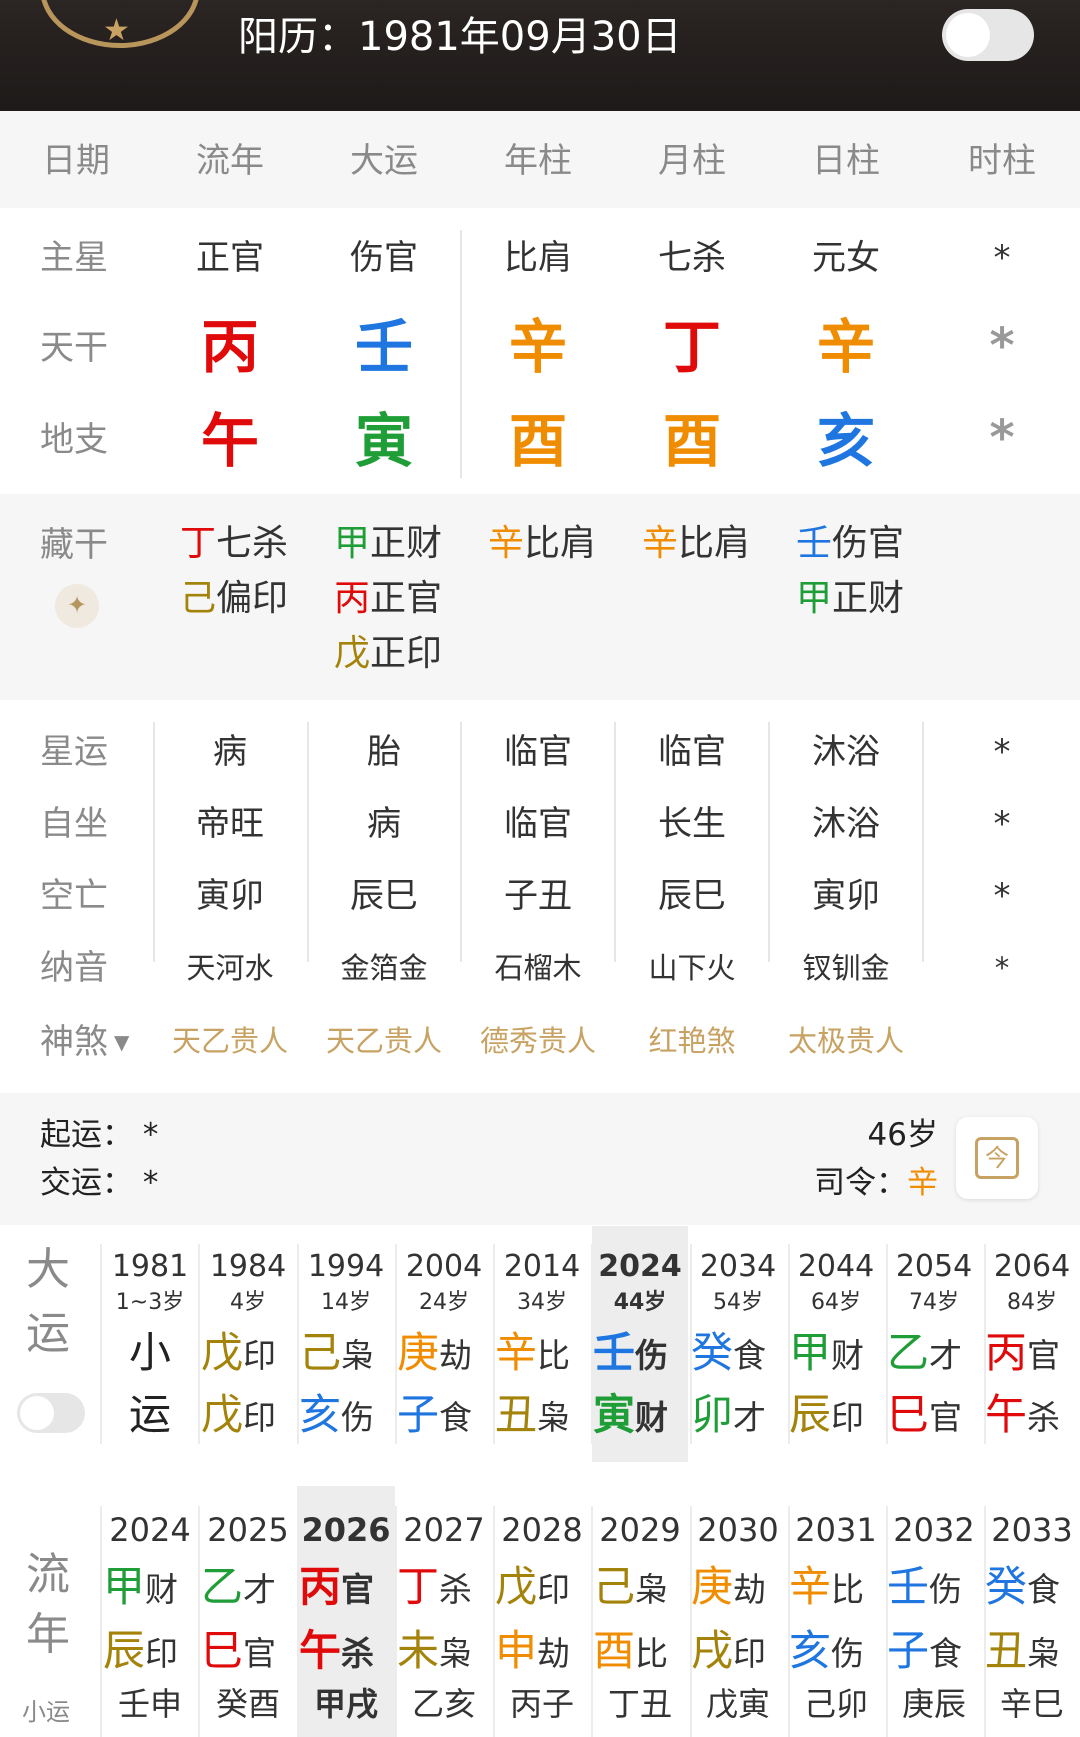 Image resolution: width=1080 pixels, height=1737 pixels. What do you see at coordinates (434, 1587) in the screenshot?
I see `liunian-ganzhi: 丁杀` at bounding box center [434, 1587].